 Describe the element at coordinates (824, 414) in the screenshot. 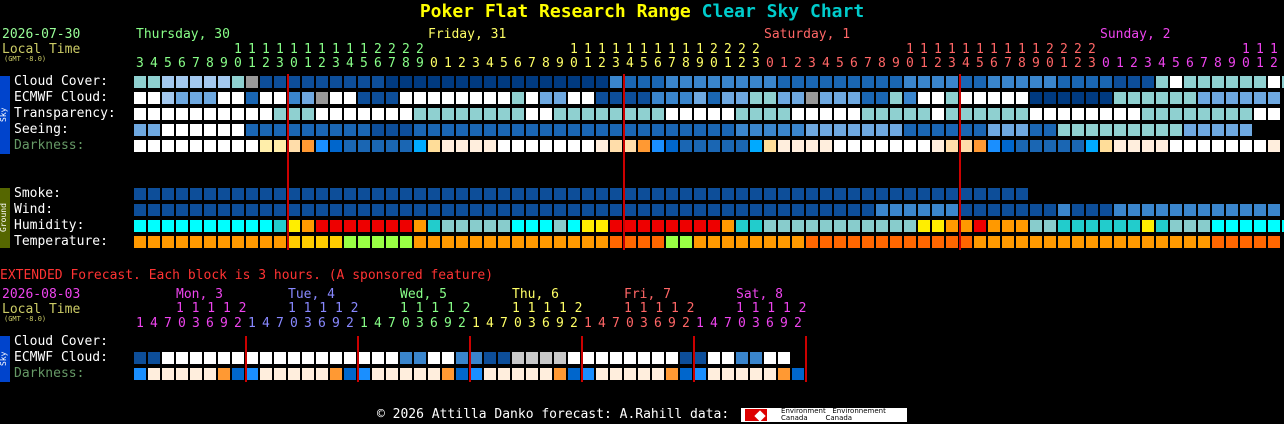

I see `environment-canada-logo: Environment Environnement Canada Canada` at that location.